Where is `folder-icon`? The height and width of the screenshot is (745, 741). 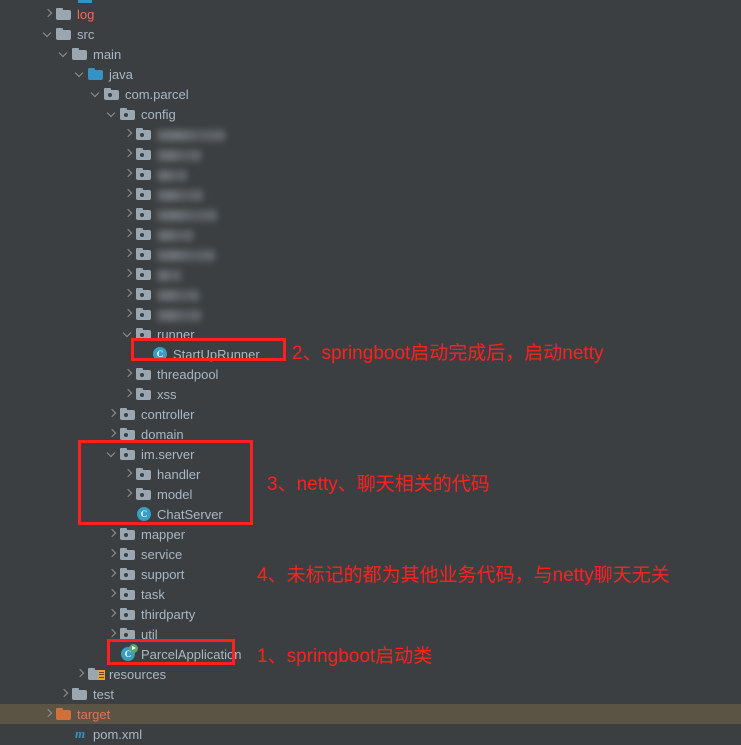
folder-icon is located at coordinates (64, 34).